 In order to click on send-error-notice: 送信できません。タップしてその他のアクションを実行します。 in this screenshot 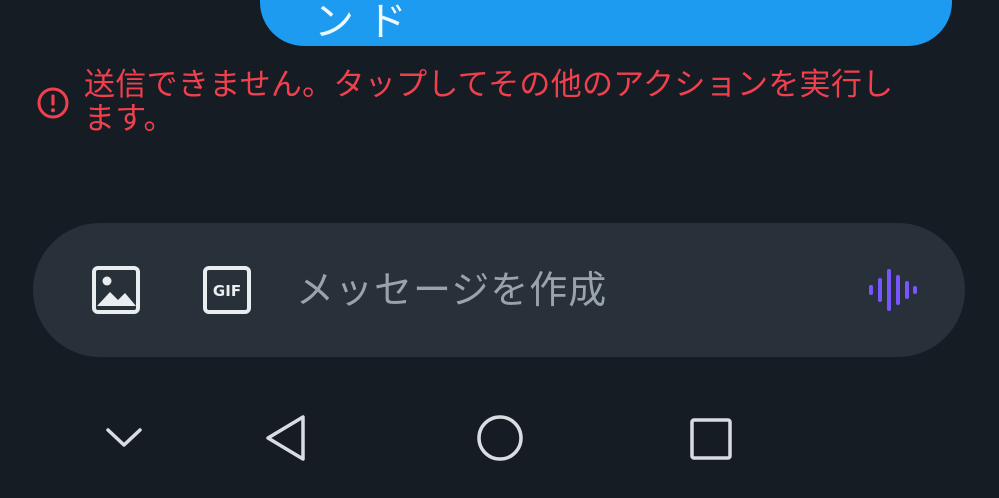, I will do `click(476, 102)`.